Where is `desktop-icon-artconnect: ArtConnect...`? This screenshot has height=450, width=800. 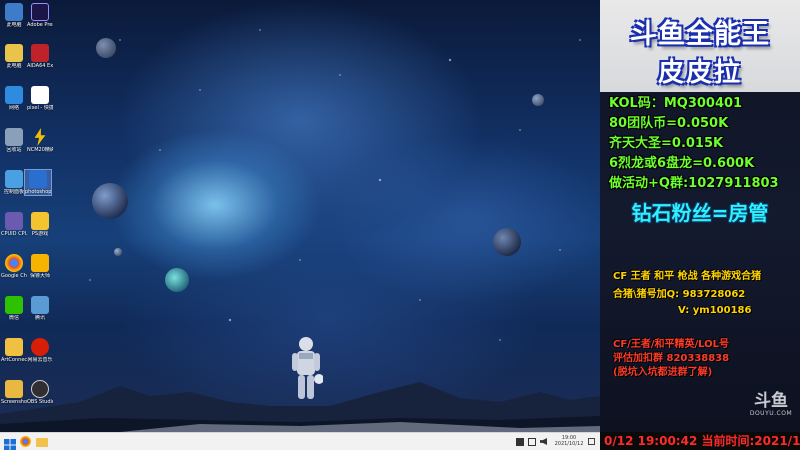 desktop-icon-artconnect: ArtConnect... is located at coordinates (14, 350).